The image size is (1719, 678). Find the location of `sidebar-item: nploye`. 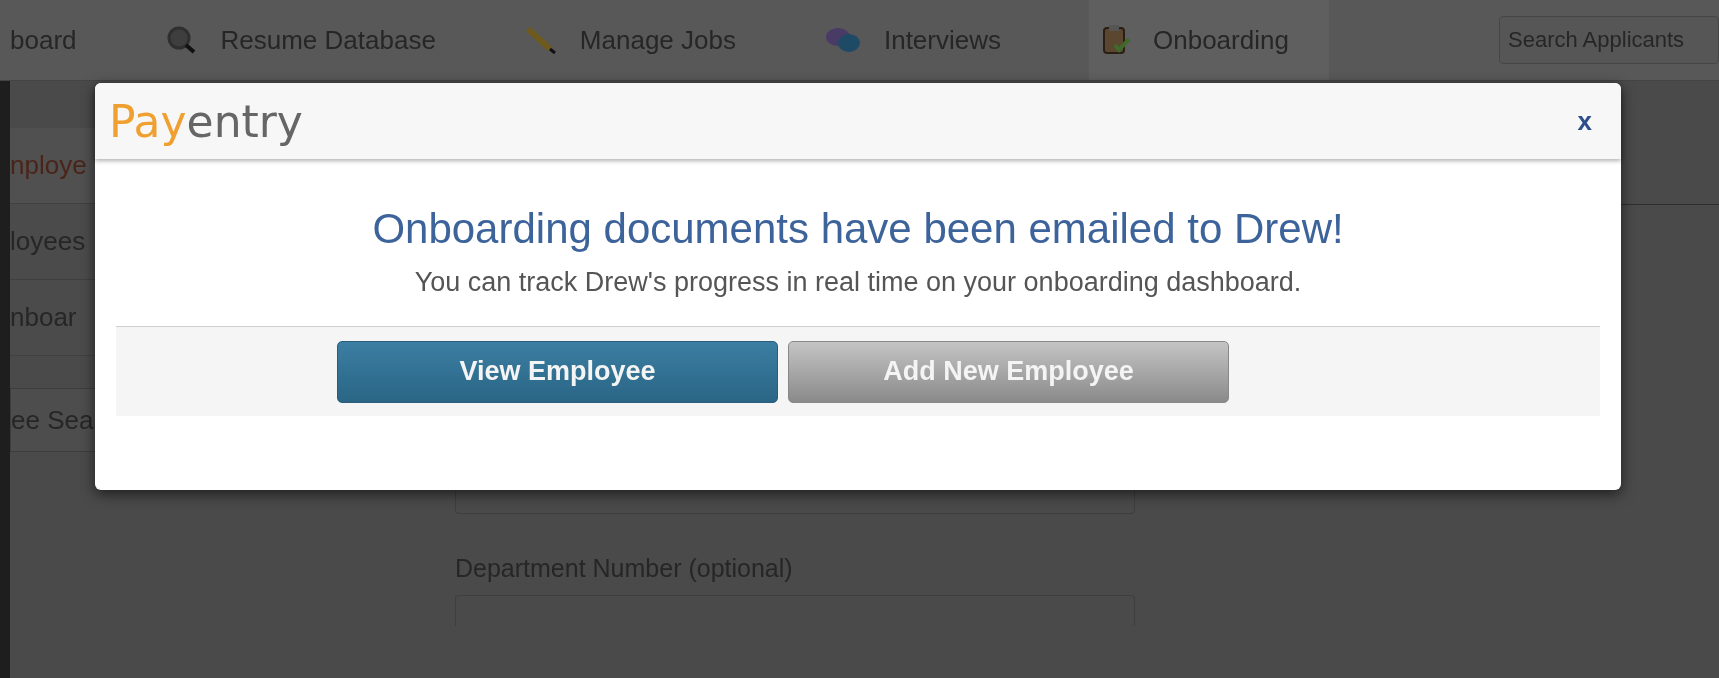

sidebar-item: nploye is located at coordinates (52, 166).